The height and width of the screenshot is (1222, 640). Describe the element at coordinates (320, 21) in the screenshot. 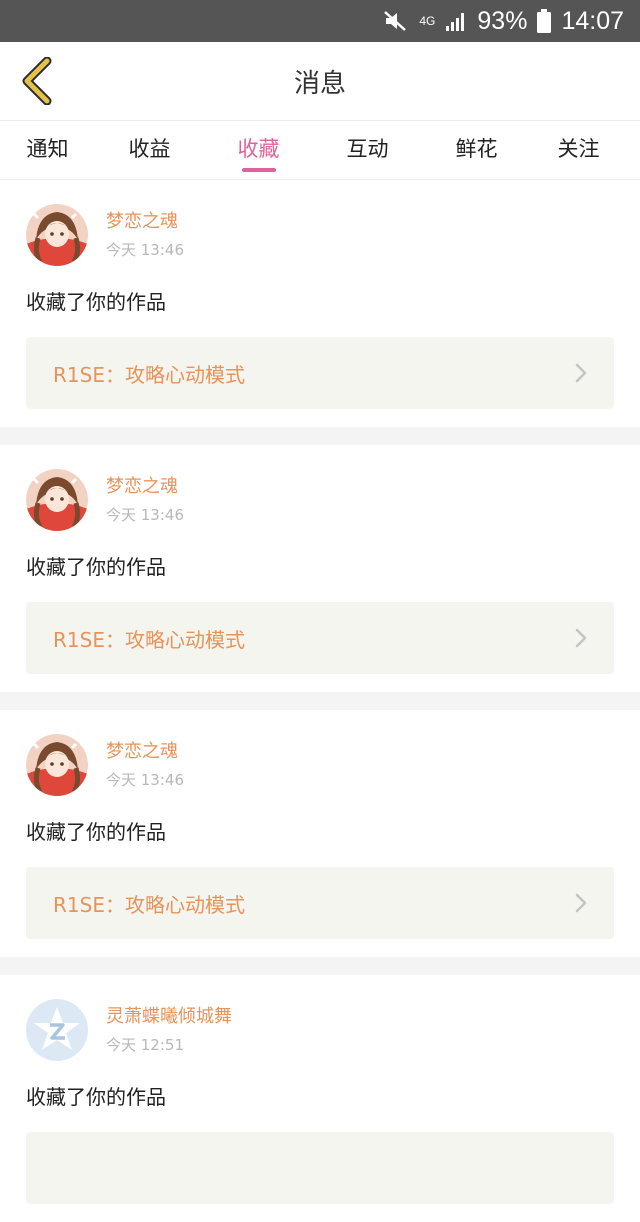

I see `status-bar: 4G 93% 14:07` at that location.